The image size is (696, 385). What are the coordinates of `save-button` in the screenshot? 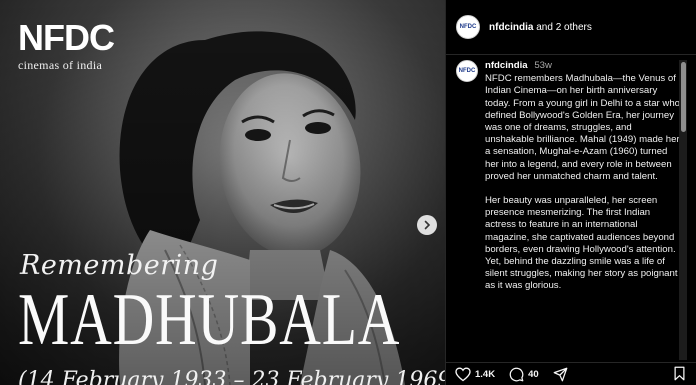 It's located at (679, 375).